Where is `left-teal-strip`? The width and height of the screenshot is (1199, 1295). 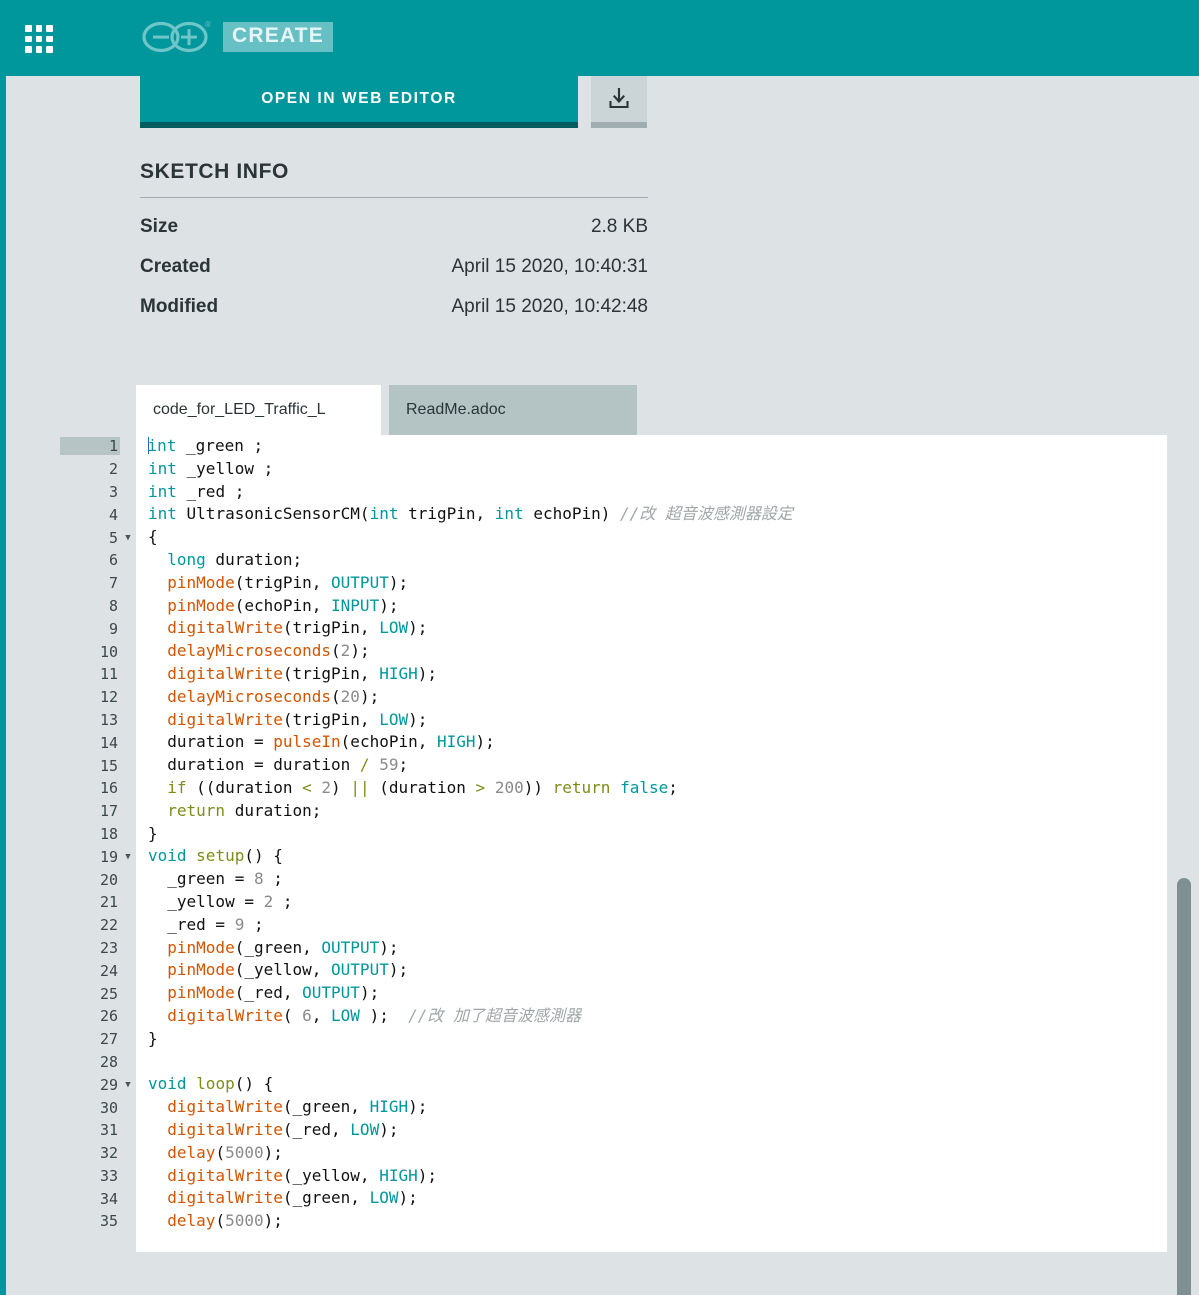
left-teal-strip is located at coordinates (3, 647).